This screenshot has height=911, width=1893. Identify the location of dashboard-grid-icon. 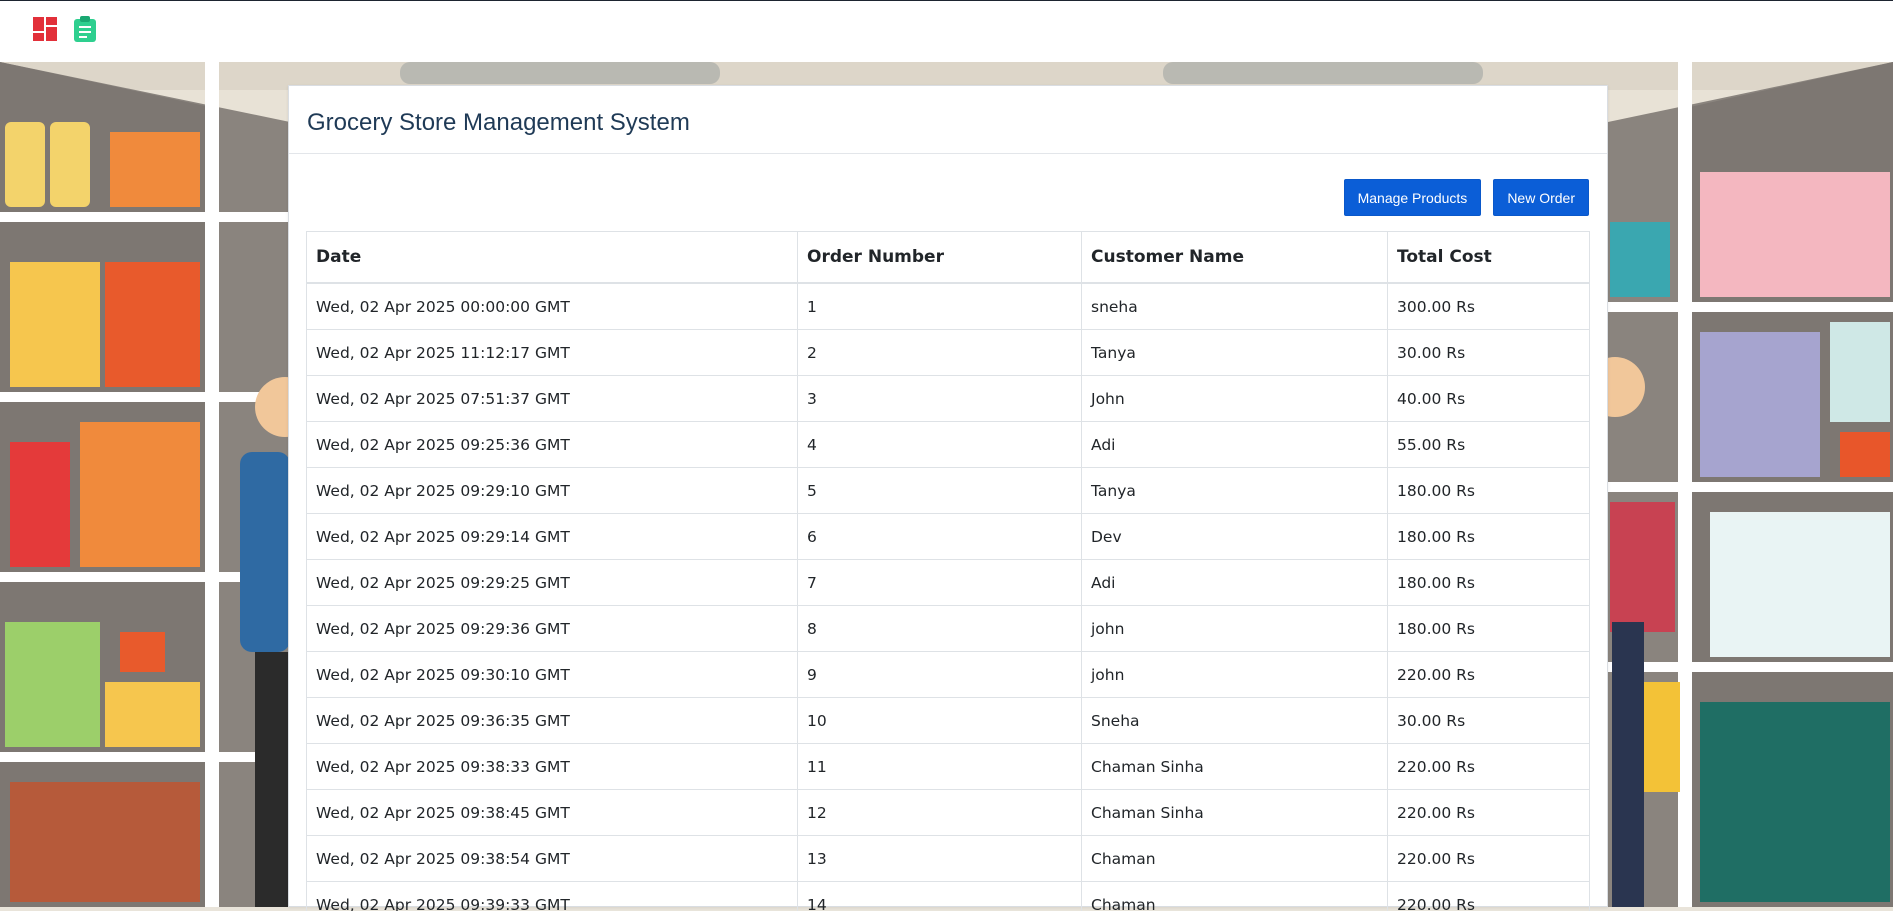
(45, 29).